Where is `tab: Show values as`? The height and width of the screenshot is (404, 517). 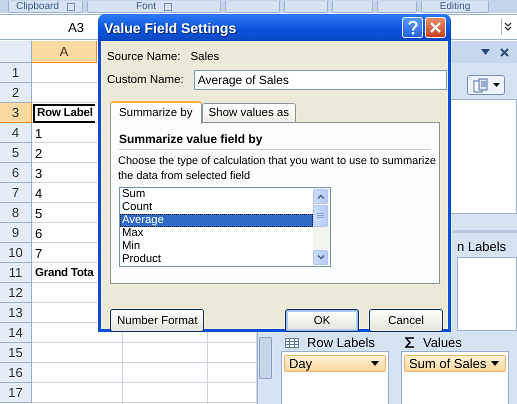 tab: Show values as is located at coordinates (249, 113).